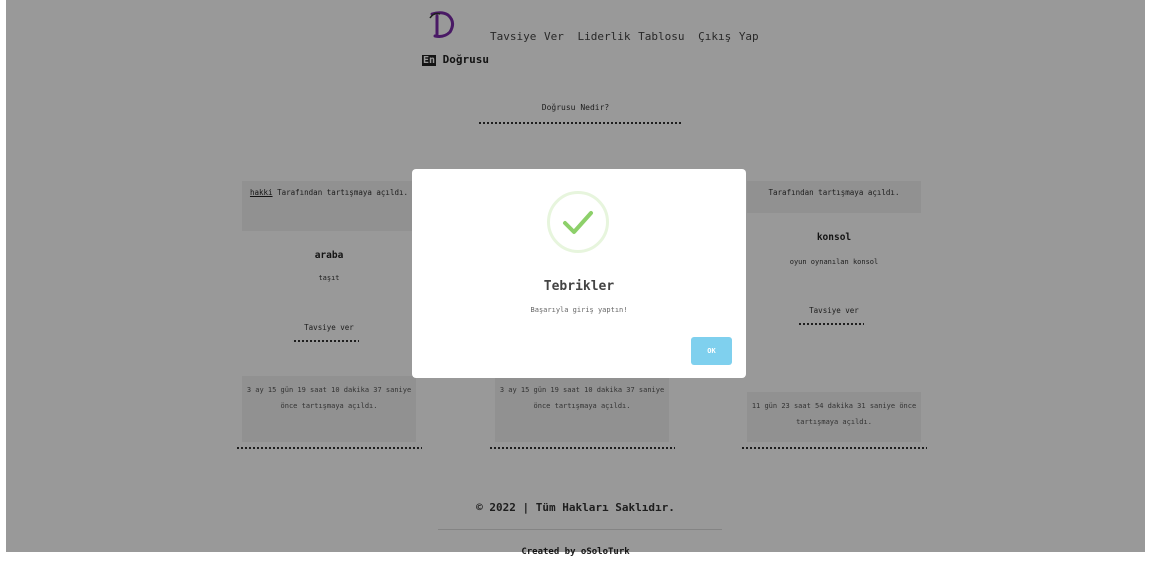 This screenshot has width=1151, height=566. What do you see at coordinates (711, 351) in the screenshot?
I see `ok-button: OK` at bounding box center [711, 351].